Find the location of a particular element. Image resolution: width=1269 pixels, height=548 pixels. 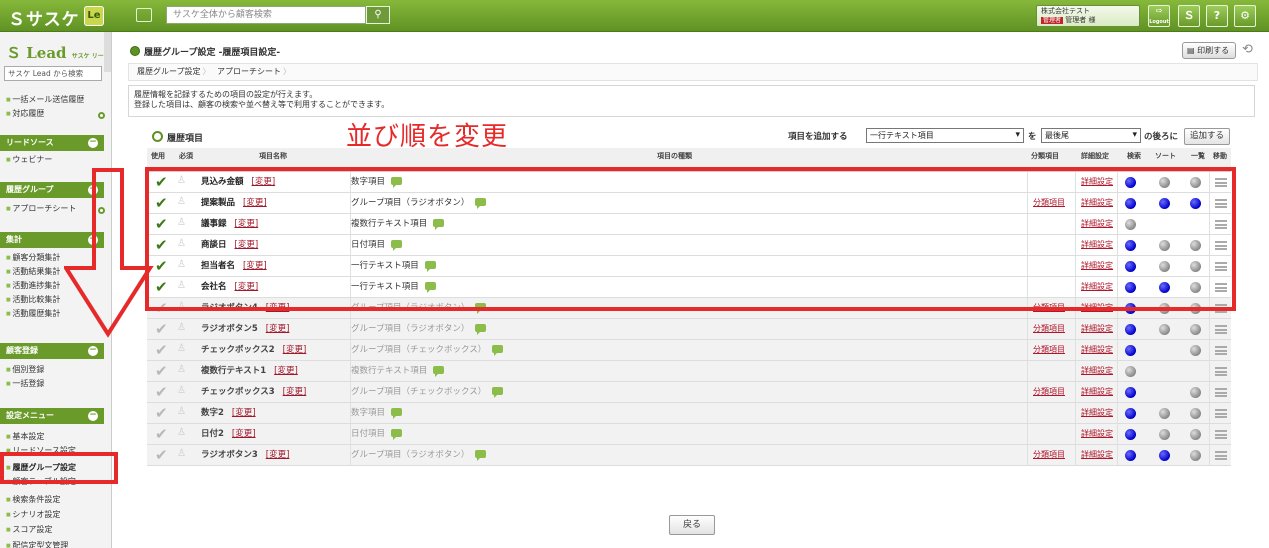

sidebar-item-scenario-settings: シナリオ設定 is located at coordinates (33, 514).